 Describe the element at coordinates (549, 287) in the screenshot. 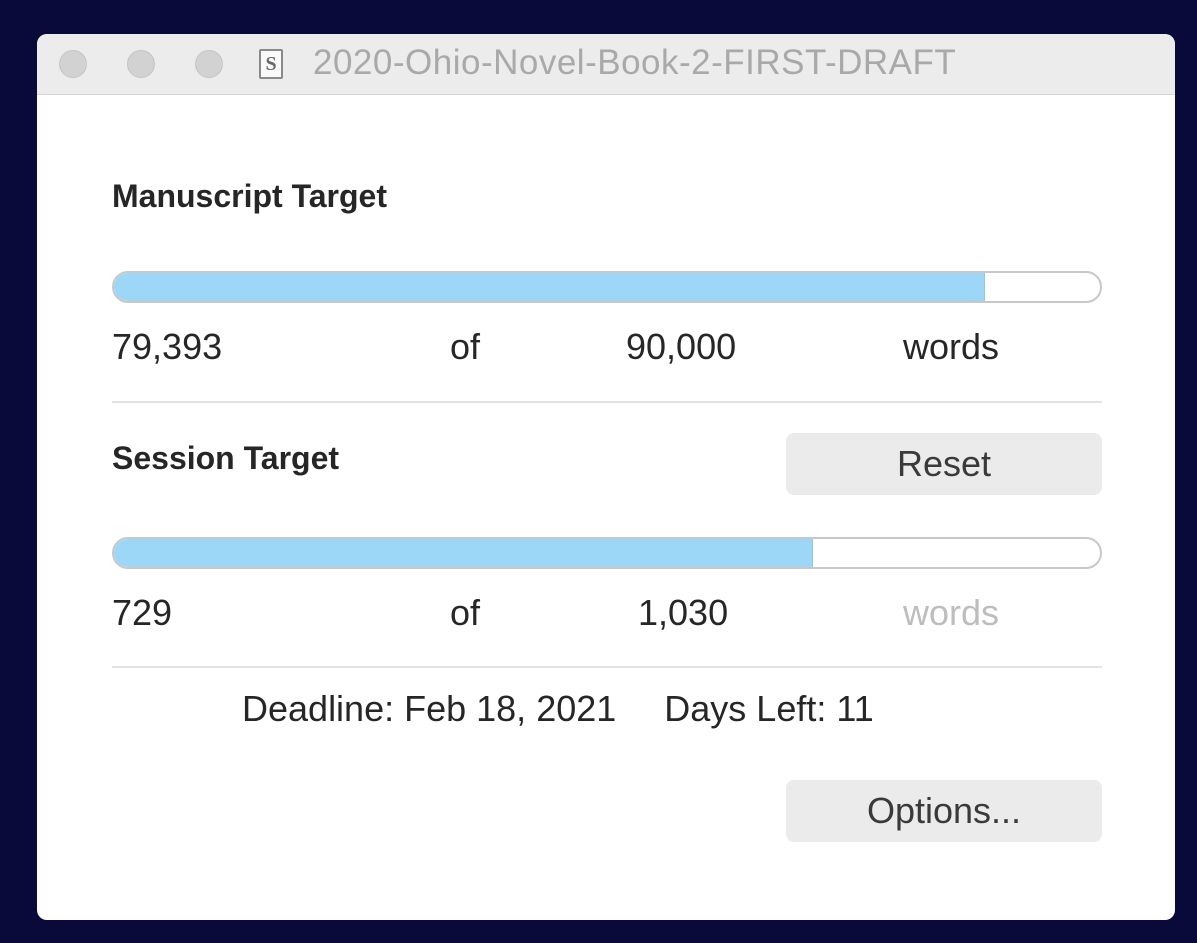

I see `manuscript-progress-fill` at that location.